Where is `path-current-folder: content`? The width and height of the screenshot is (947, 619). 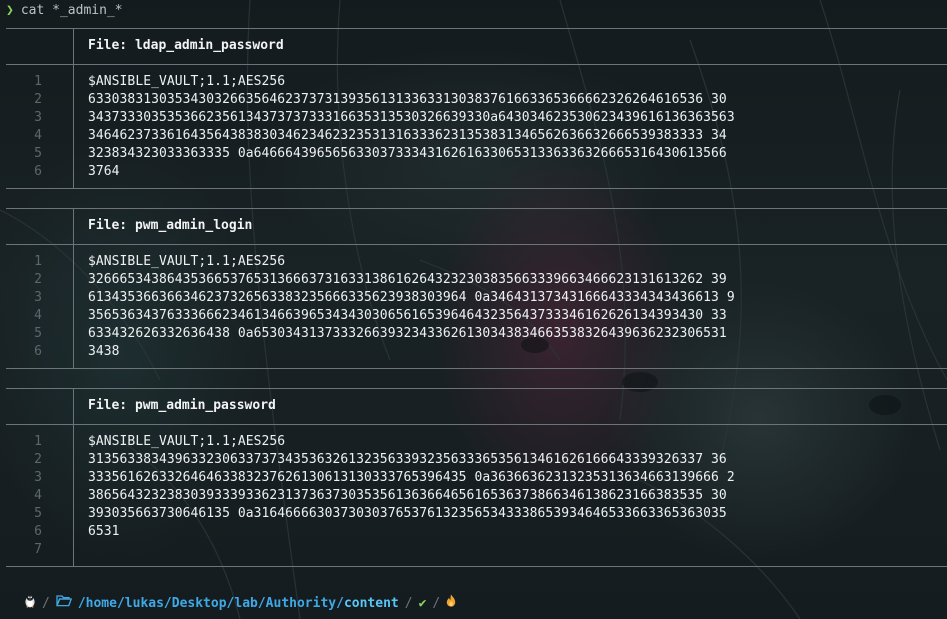
path-current-folder: content is located at coordinates (371, 603).